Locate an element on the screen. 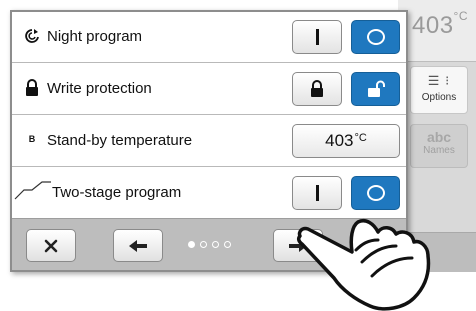 This screenshot has width=476, height=311. two-stage-program-label: Two-stage program is located at coordinates (117, 192).